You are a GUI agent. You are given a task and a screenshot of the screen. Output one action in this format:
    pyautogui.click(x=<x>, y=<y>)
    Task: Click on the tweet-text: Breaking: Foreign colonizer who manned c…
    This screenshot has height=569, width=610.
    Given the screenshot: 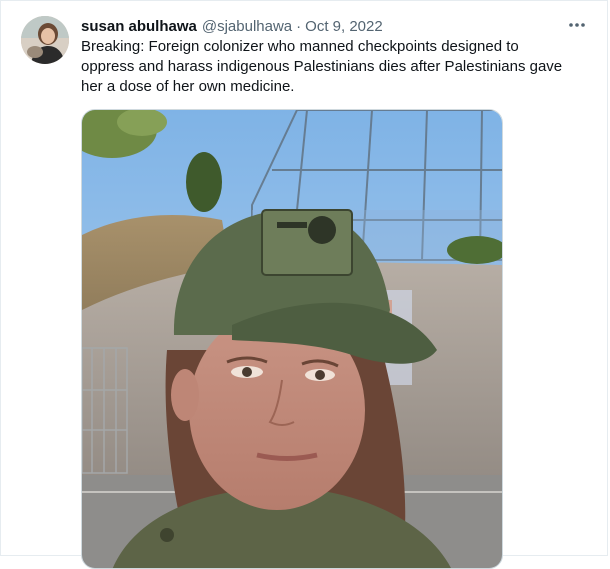 What is the action you would take?
    pyautogui.click(x=331, y=67)
    